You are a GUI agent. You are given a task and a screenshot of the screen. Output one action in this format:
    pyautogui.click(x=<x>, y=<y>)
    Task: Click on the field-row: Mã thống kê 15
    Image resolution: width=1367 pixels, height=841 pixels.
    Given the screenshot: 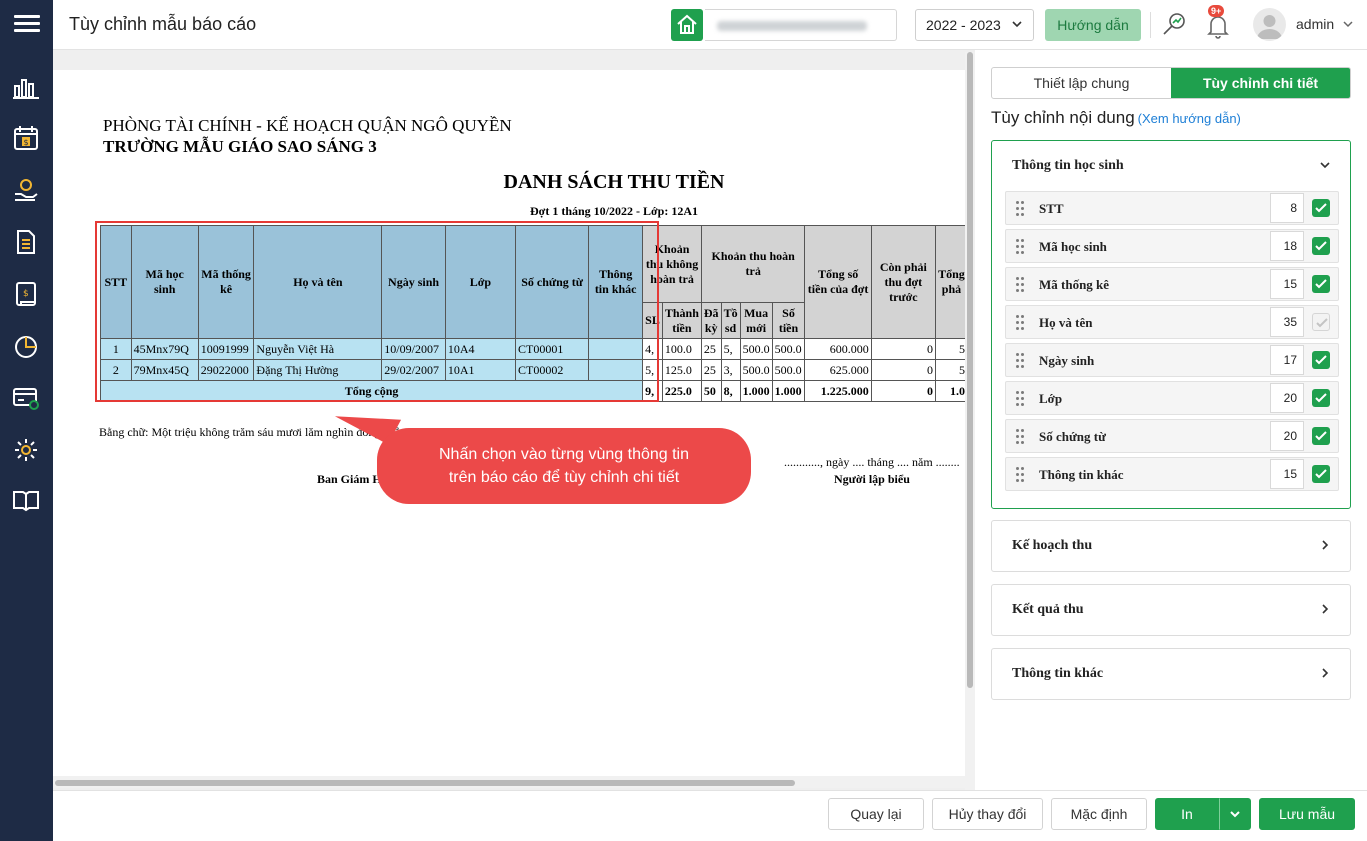 What is the action you would take?
    pyautogui.click(x=1172, y=284)
    